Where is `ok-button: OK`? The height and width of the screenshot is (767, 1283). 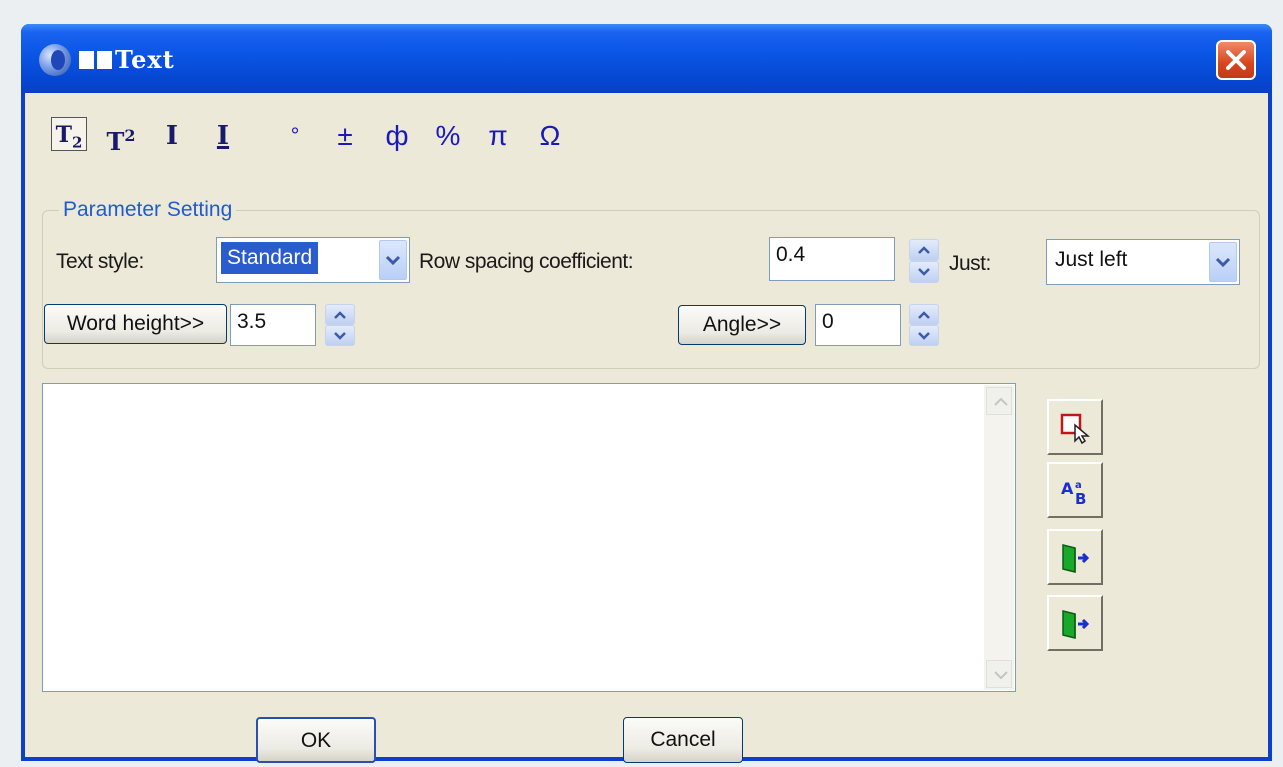 ok-button: OK is located at coordinates (316, 740).